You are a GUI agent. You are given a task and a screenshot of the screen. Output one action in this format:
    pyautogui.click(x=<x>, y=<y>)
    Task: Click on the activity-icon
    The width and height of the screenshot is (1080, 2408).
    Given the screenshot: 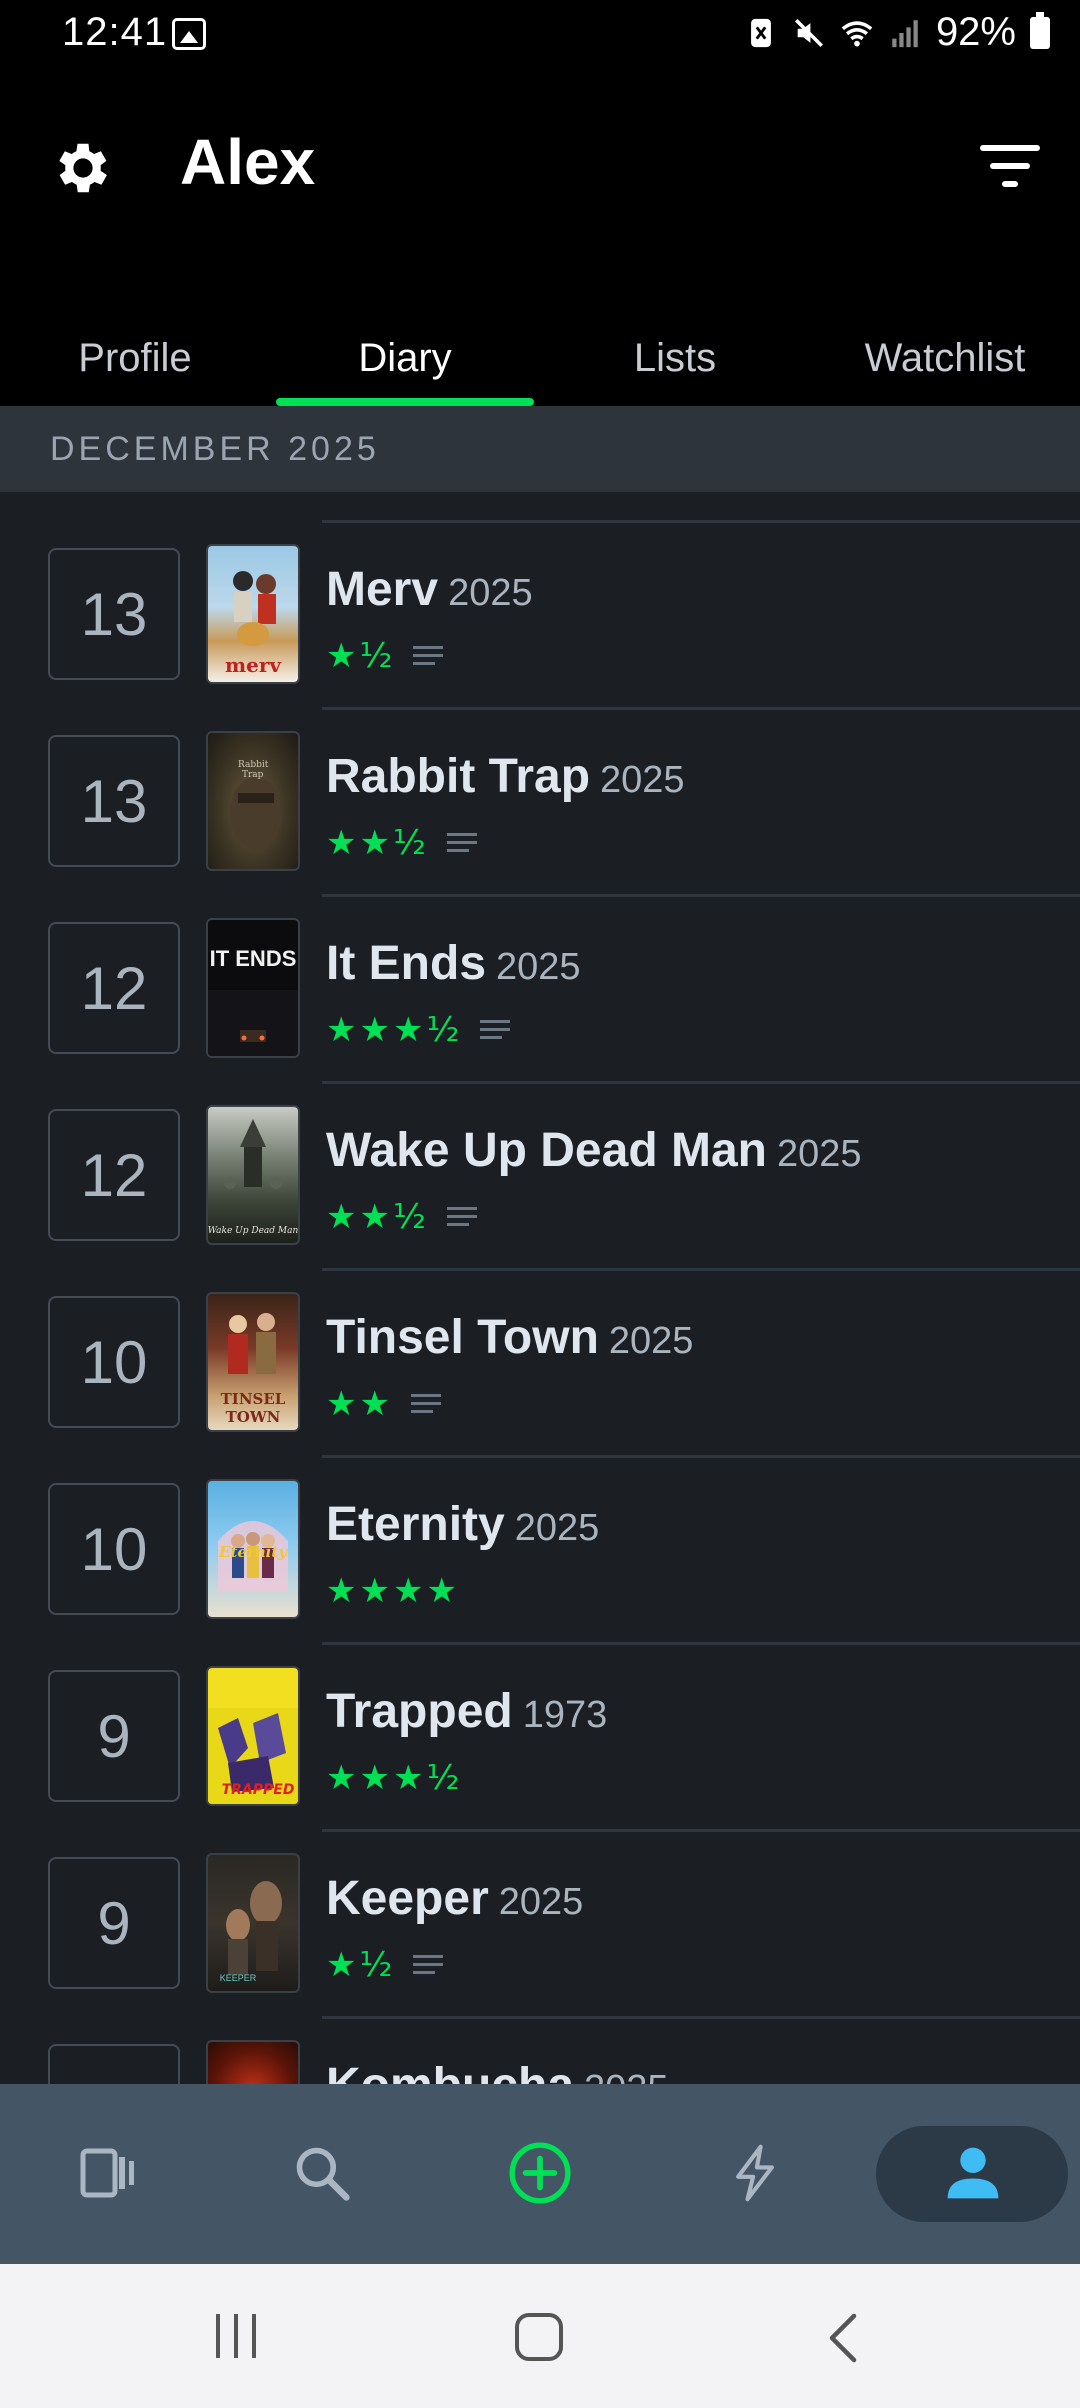 What is the action you would take?
    pyautogui.click(x=755, y=2173)
    